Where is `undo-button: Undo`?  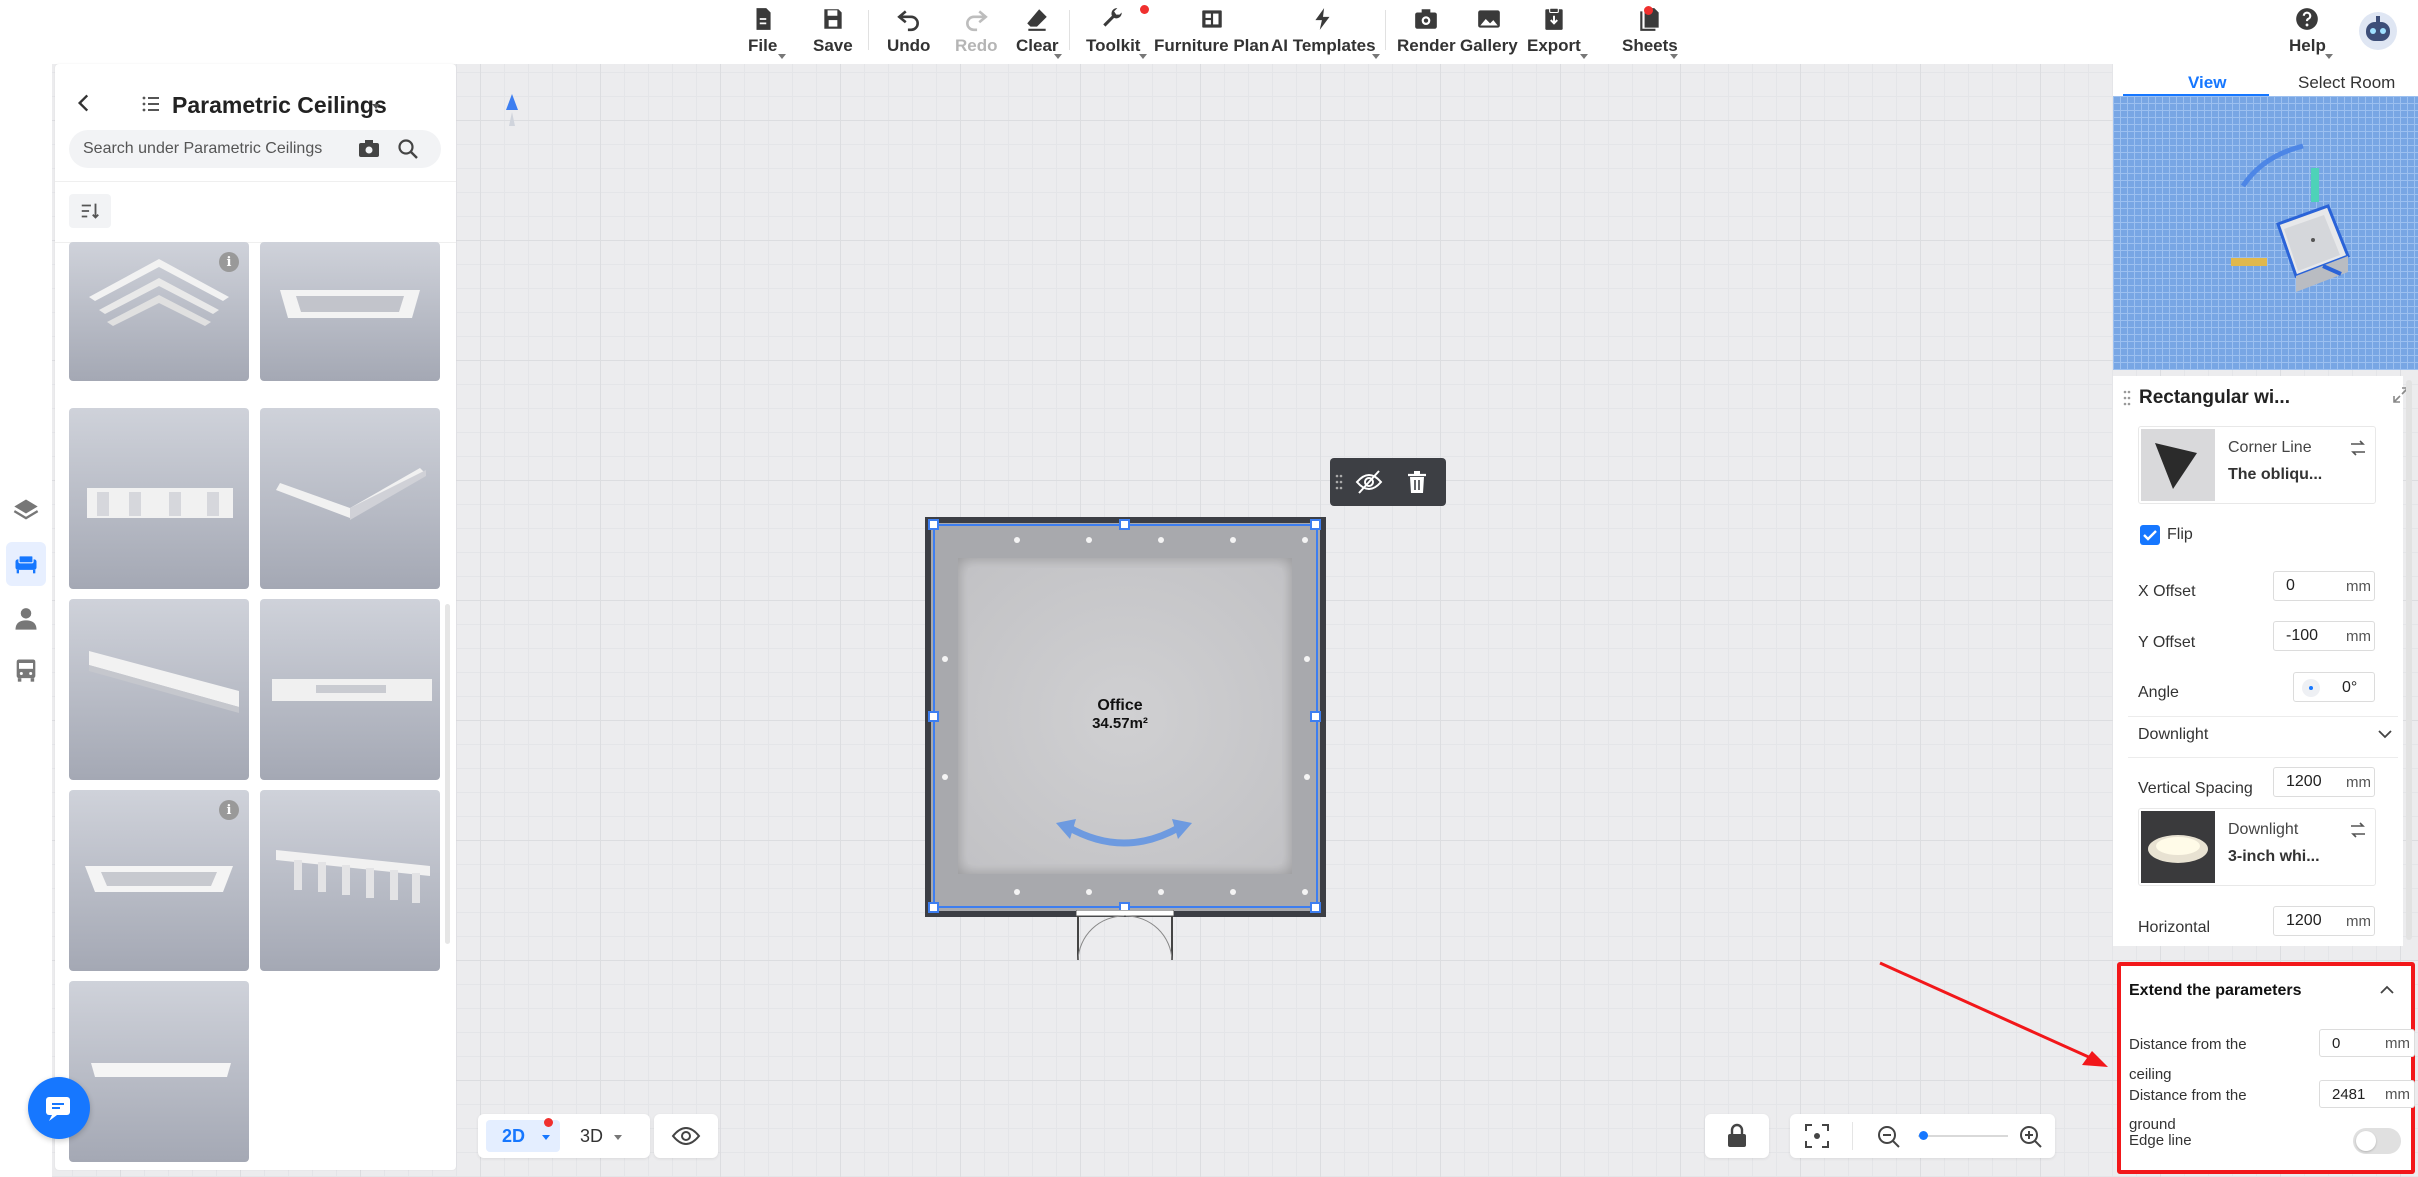
undo-button: Undo is located at coordinates (908, 34).